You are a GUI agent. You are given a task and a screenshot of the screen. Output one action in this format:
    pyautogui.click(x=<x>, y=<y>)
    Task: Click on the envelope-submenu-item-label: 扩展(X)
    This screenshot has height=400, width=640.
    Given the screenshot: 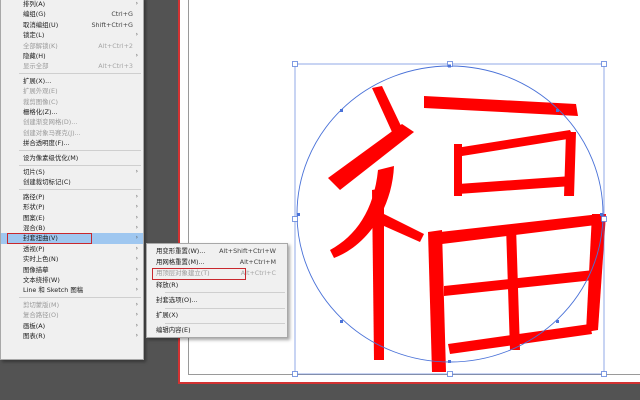 What is the action you would take?
    pyautogui.click(x=167, y=315)
    